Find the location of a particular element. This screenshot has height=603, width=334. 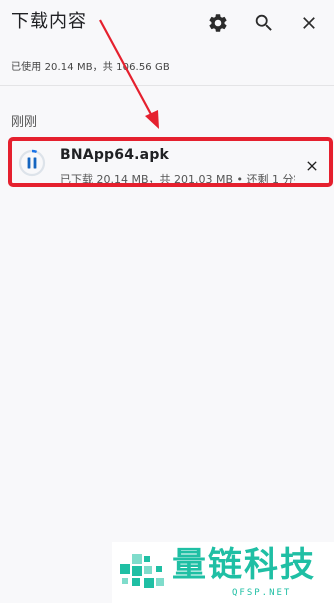

watermark-name: 量链科技 is located at coordinates (244, 565).